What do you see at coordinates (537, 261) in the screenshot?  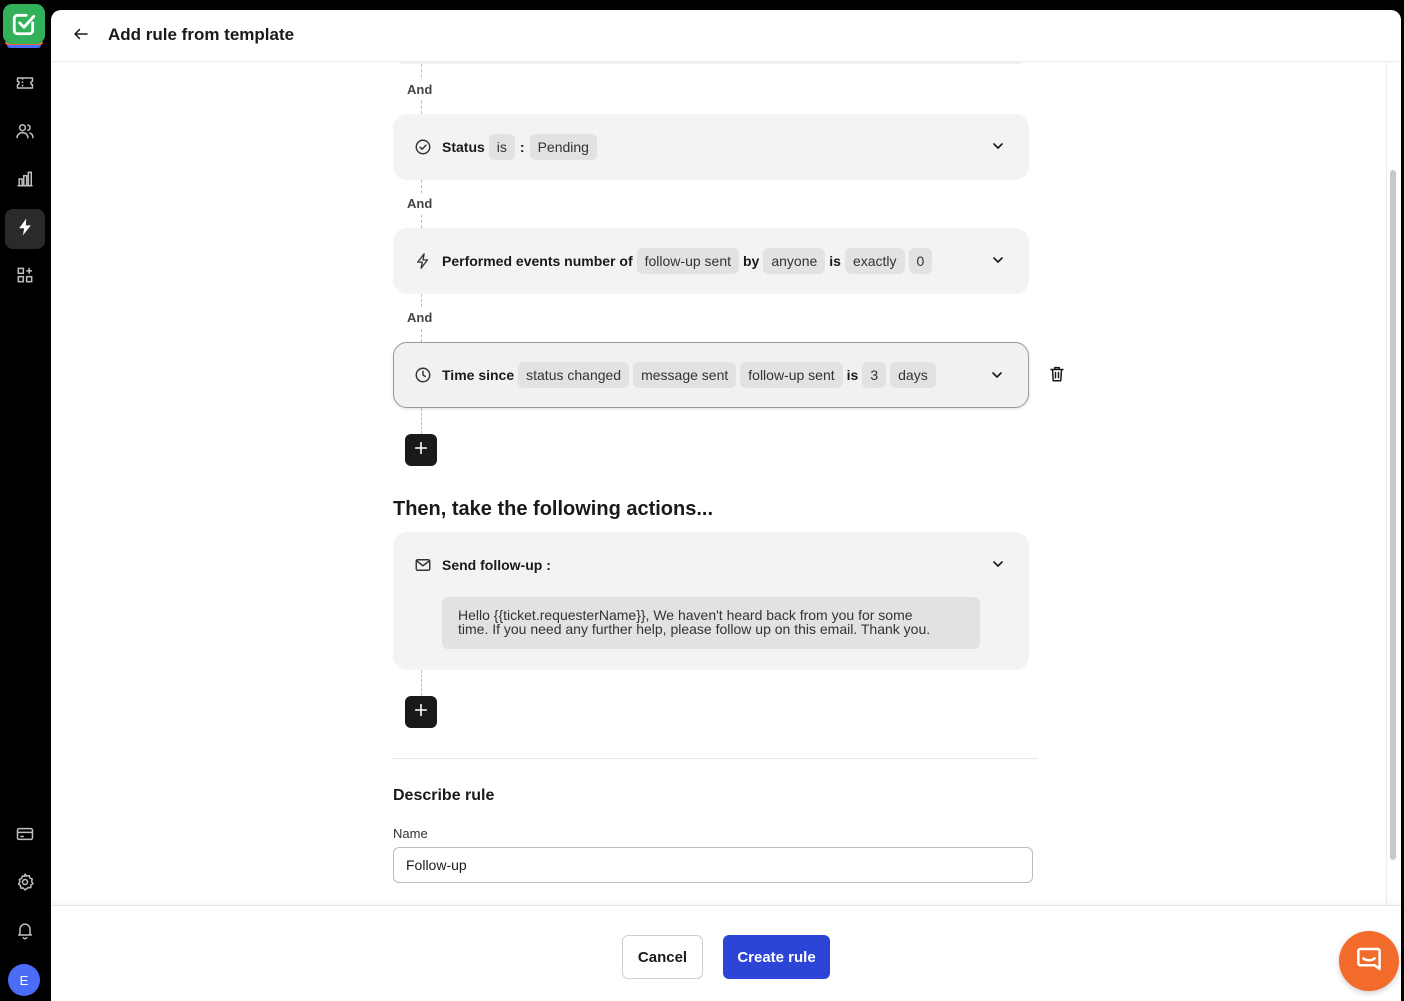 I see `condition-field-label: Performed events number of` at bounding box center [537, 261].